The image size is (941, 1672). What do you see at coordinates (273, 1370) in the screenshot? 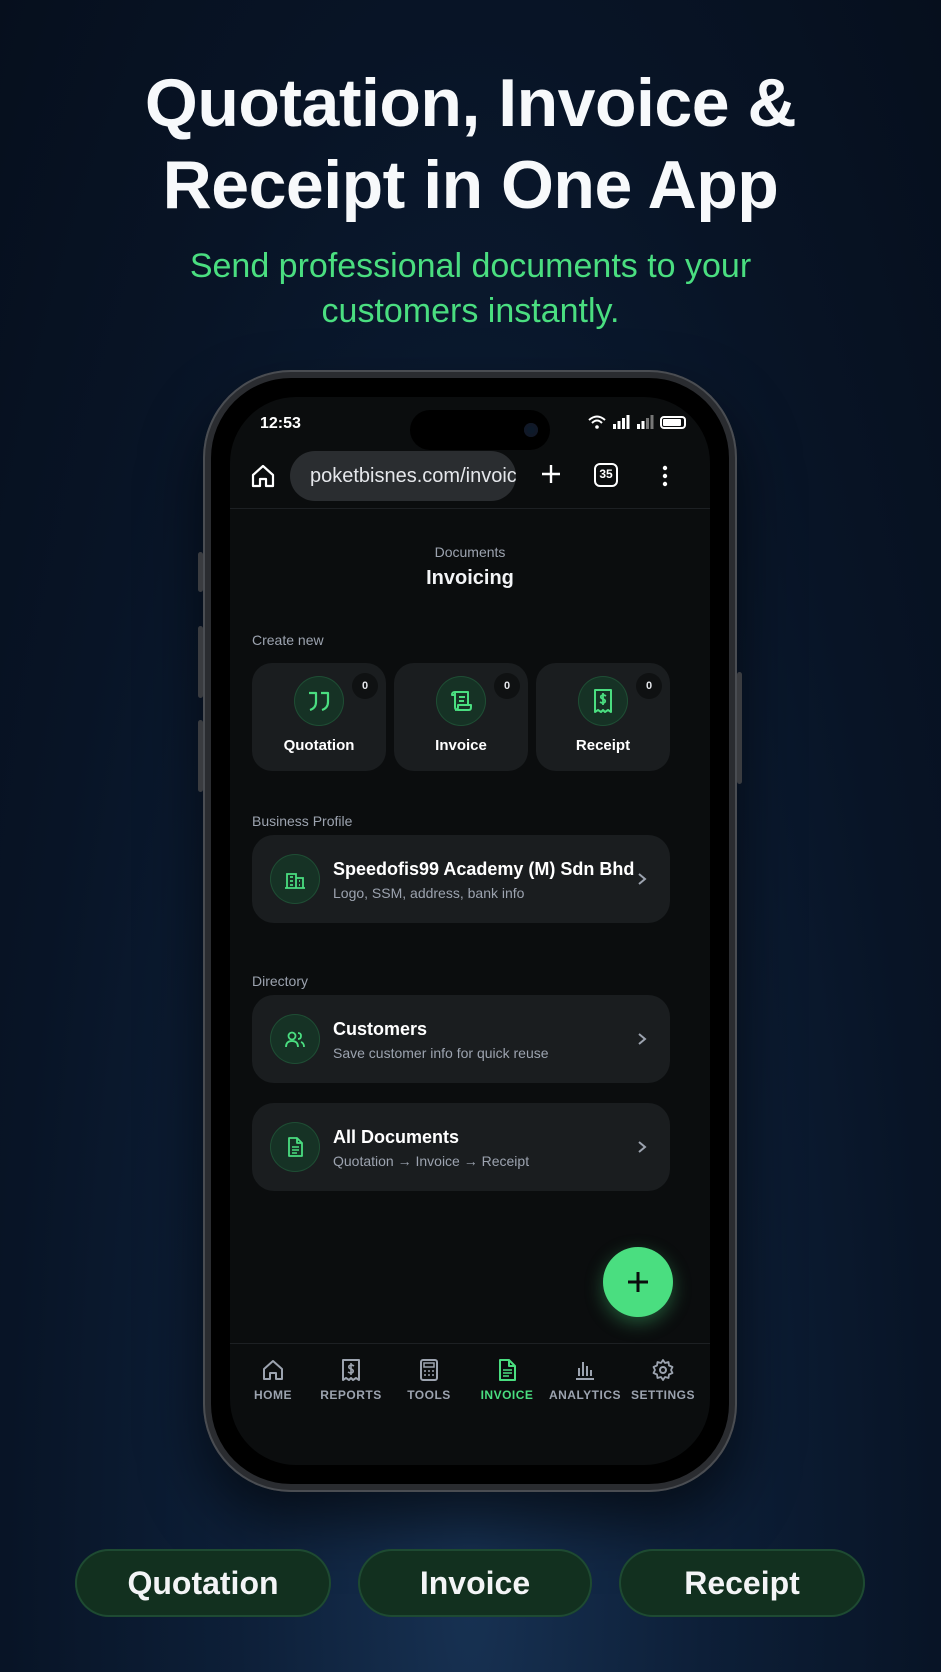
I see `home-icon` at bounding box center [273, 1370].